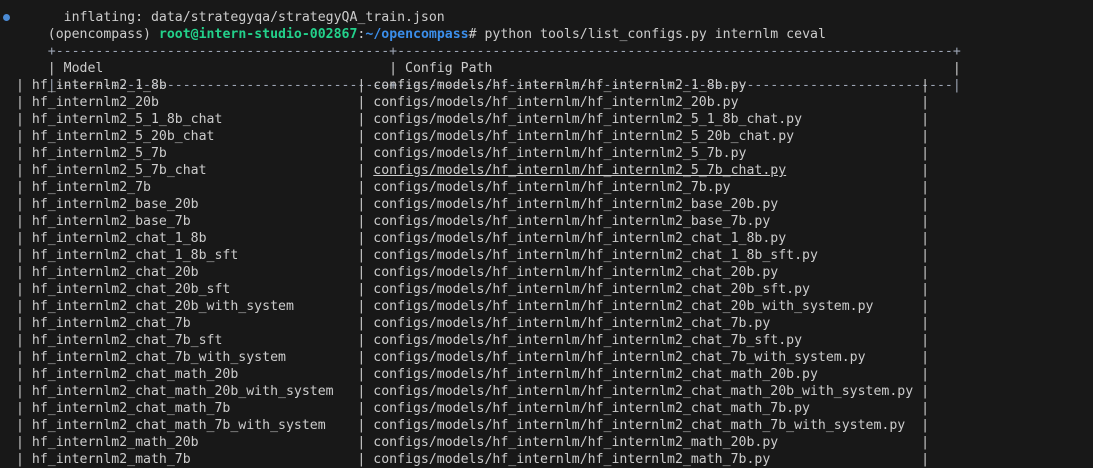 This screenshot has width=1093, height=468. Describe the element at coordinates (187, 391) in the screenshot. I see `model-cell: | hf_internlm2_chat_math_20b_with_system` at that location.